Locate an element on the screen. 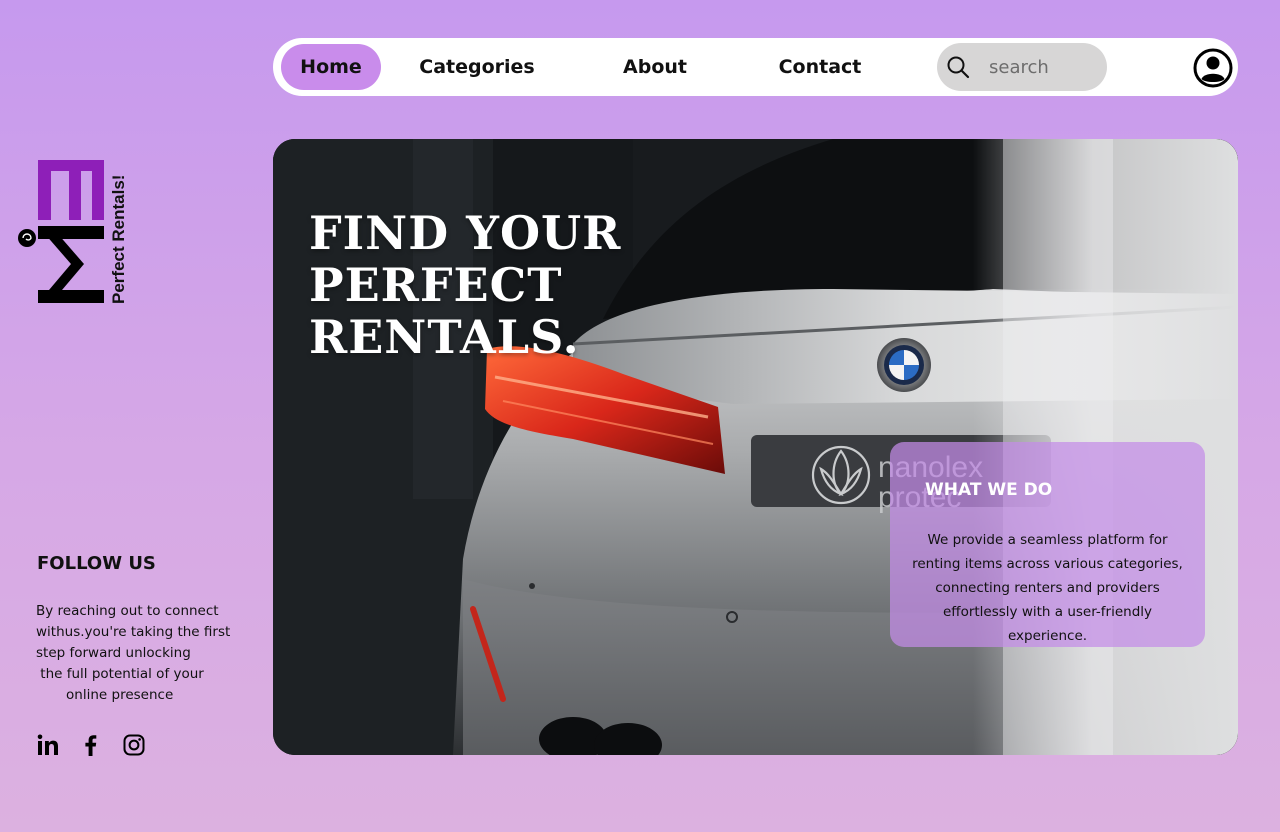 This screenshot has width=1280, height=832. instagram-icon is located at coordinates (134, 745).